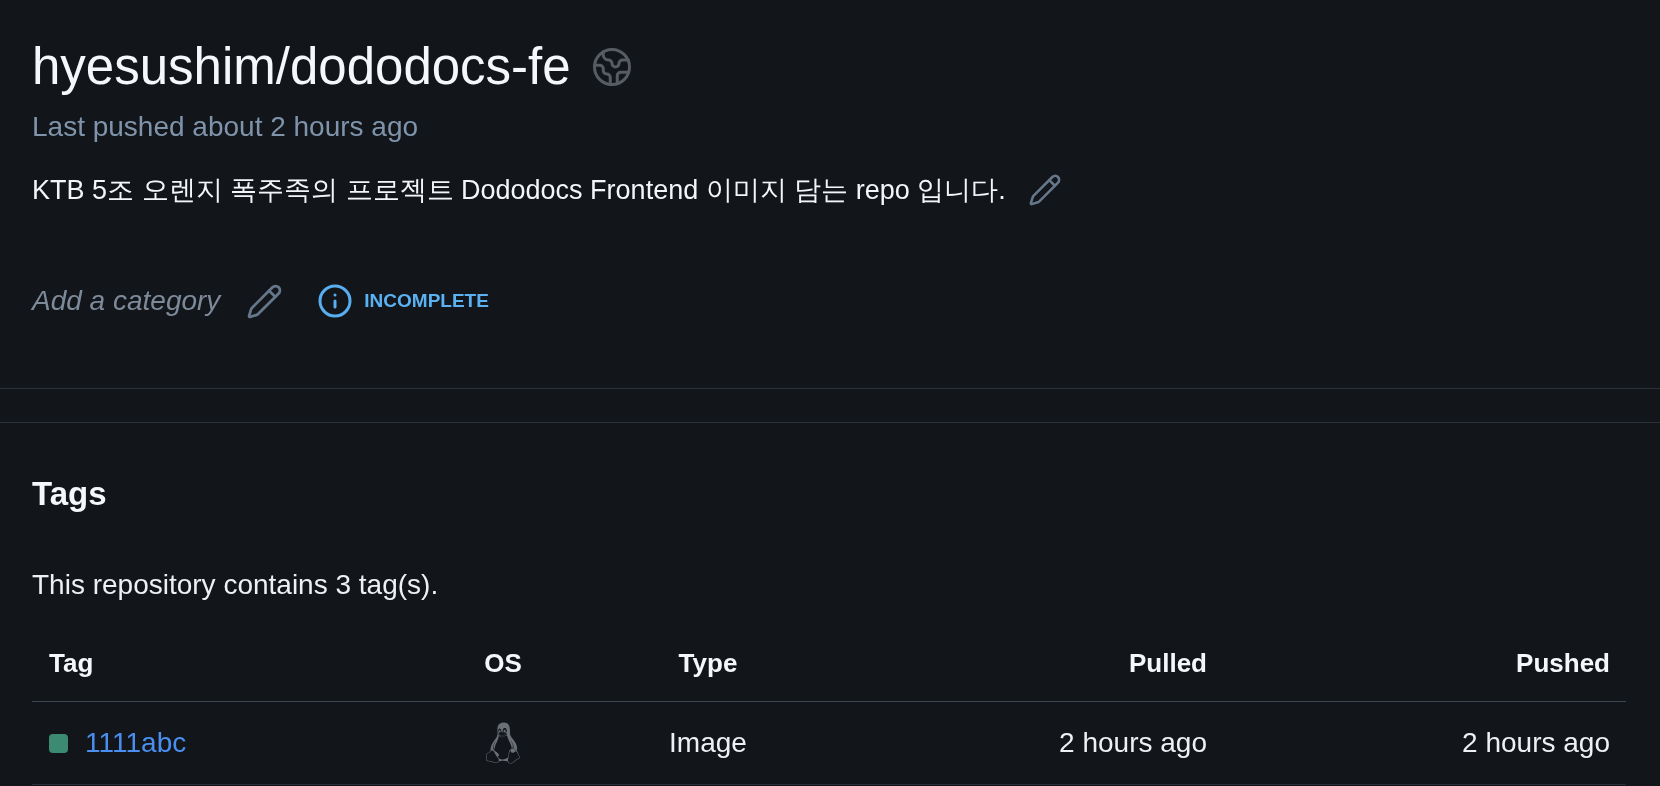 This screenshot has width=1660, height=786. What do you see at coordinates (236, 585) in the screenshot?
I see `tags-summary: This repository contains 3 tag(s).` at bounding box center [236, 585].